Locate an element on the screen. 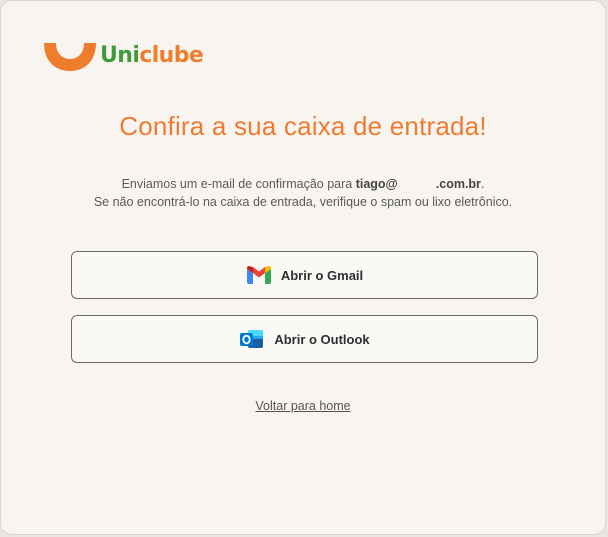  logo-smile-icon is located at coordinates (70, 57).